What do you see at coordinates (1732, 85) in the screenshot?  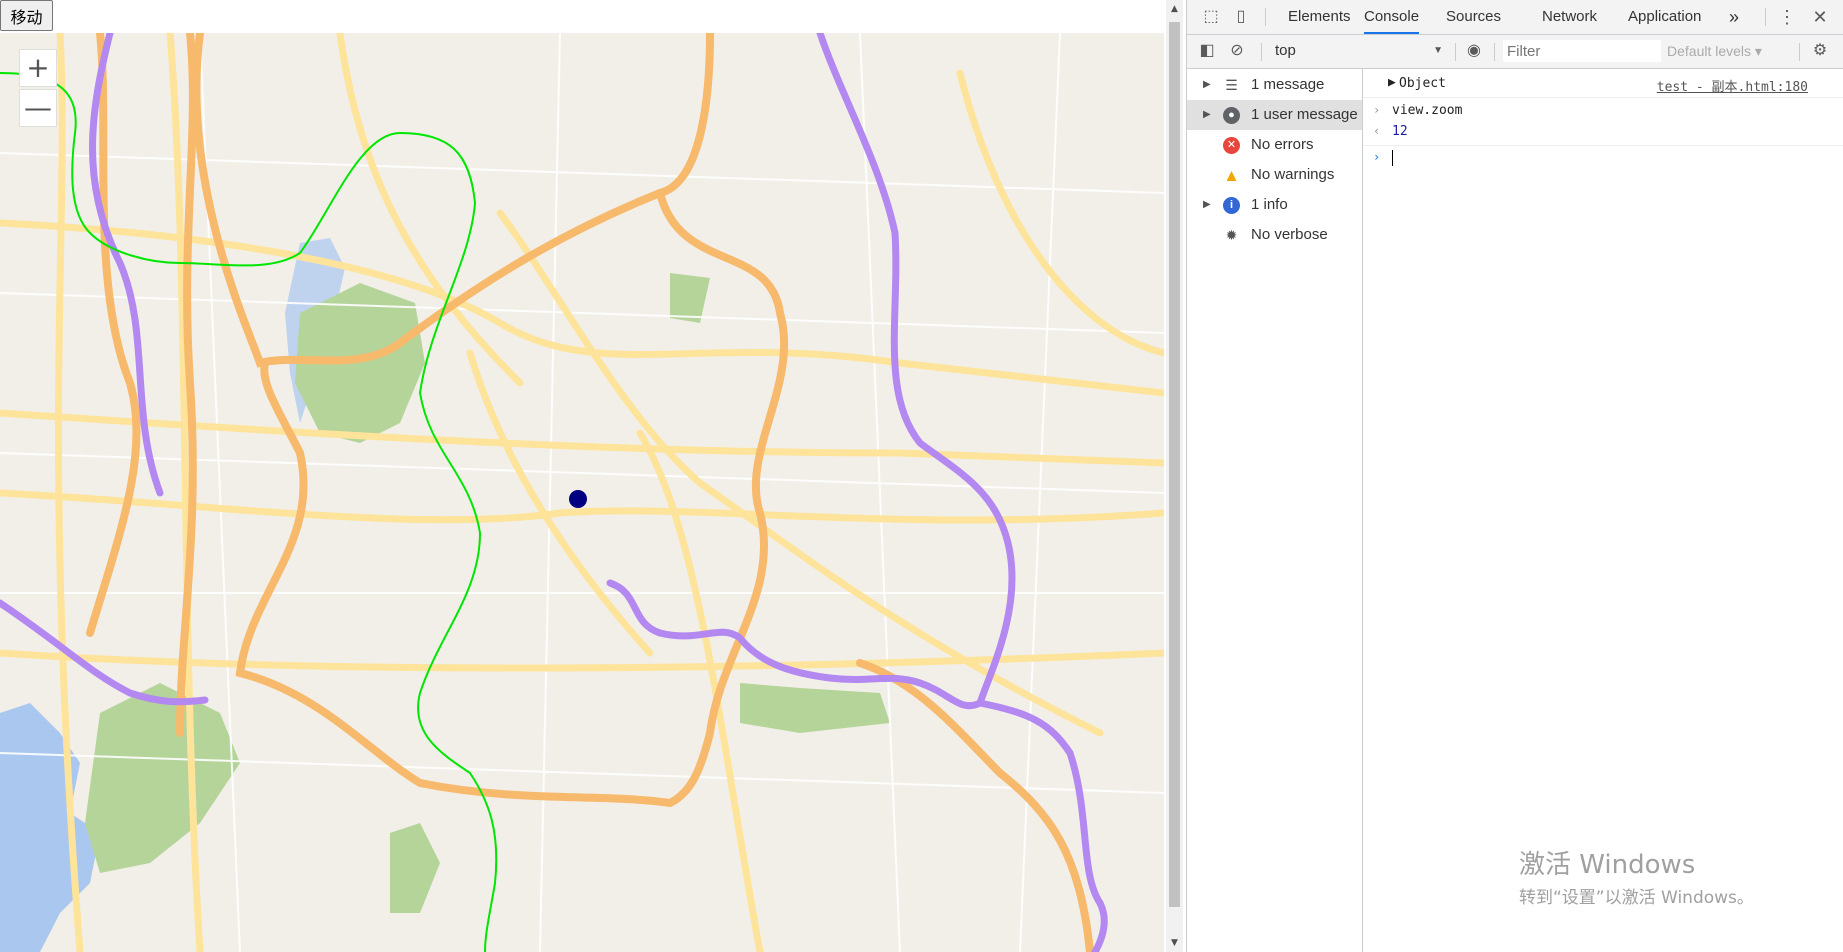 I see `source-link: test - 副本.html:180` at bounding box center [1732, 85].